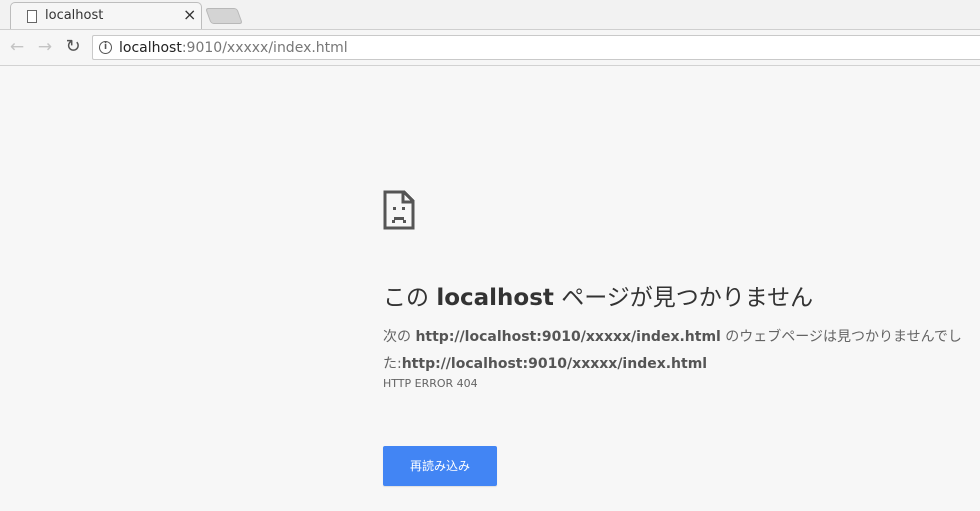 The width and height of the screenshot is (980, 511). What do you see at coordinates (399, 337) in the screenshot?
I see `desc-prefix: 次の` at bounding box center [399, 337].